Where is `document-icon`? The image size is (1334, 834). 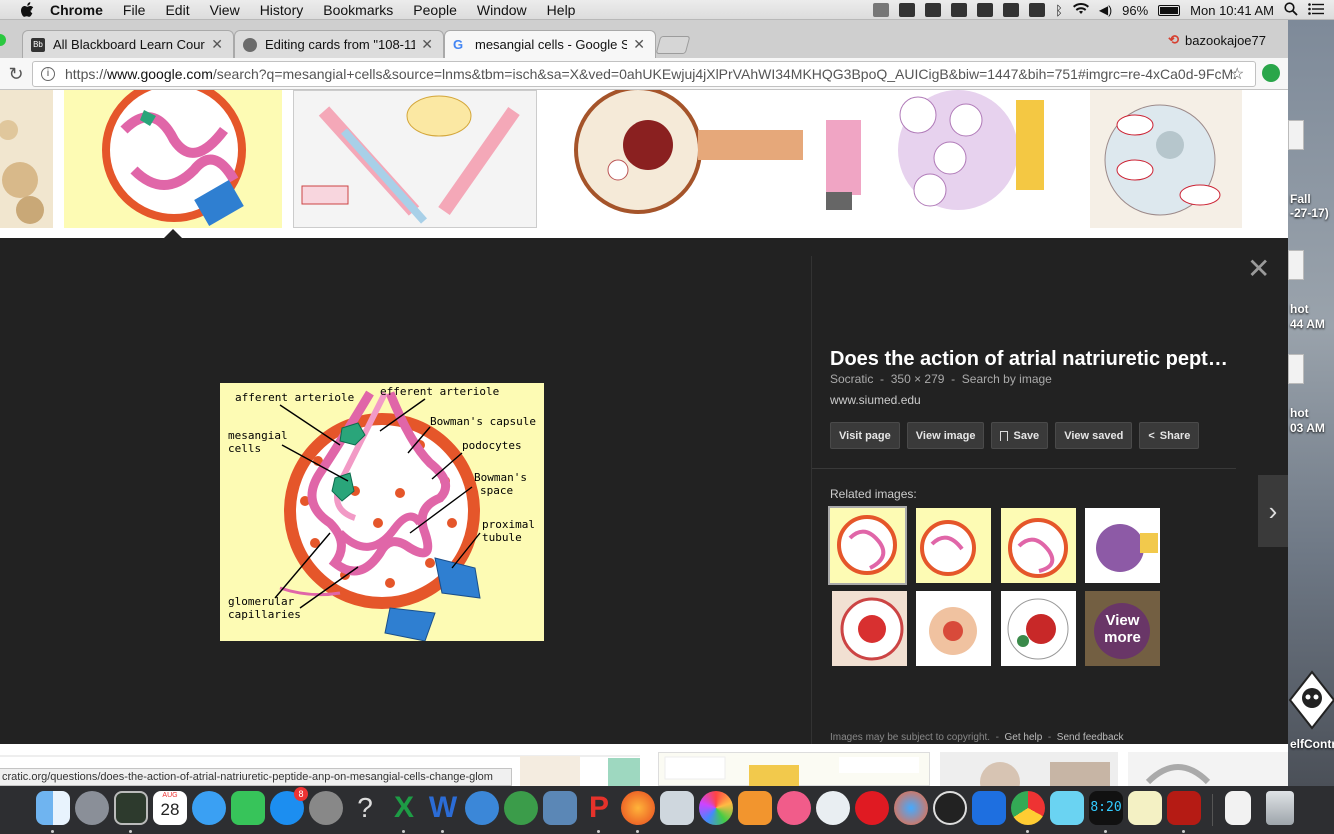 document-icon is located at coordinates (1238, 808).